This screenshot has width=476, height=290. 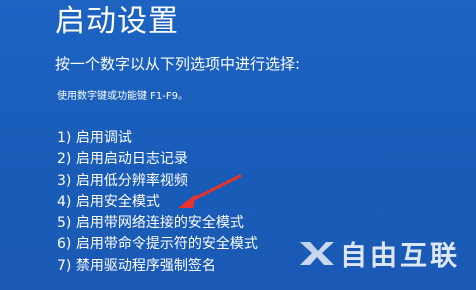 I want to click on page-title: 启动设置, so click(x=117, y=21).